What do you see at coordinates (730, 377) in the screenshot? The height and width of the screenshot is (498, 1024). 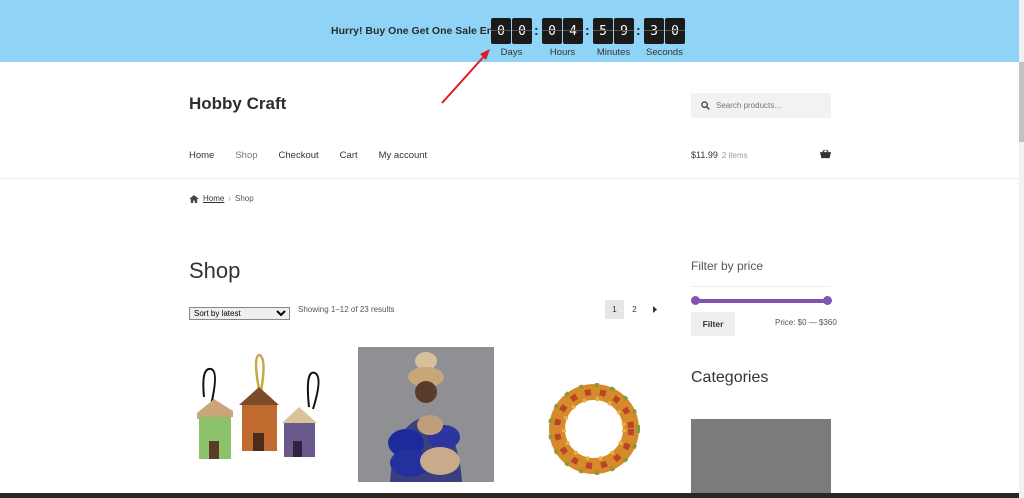 I see `categories-title: Categories` at bounding box center [730, 377].